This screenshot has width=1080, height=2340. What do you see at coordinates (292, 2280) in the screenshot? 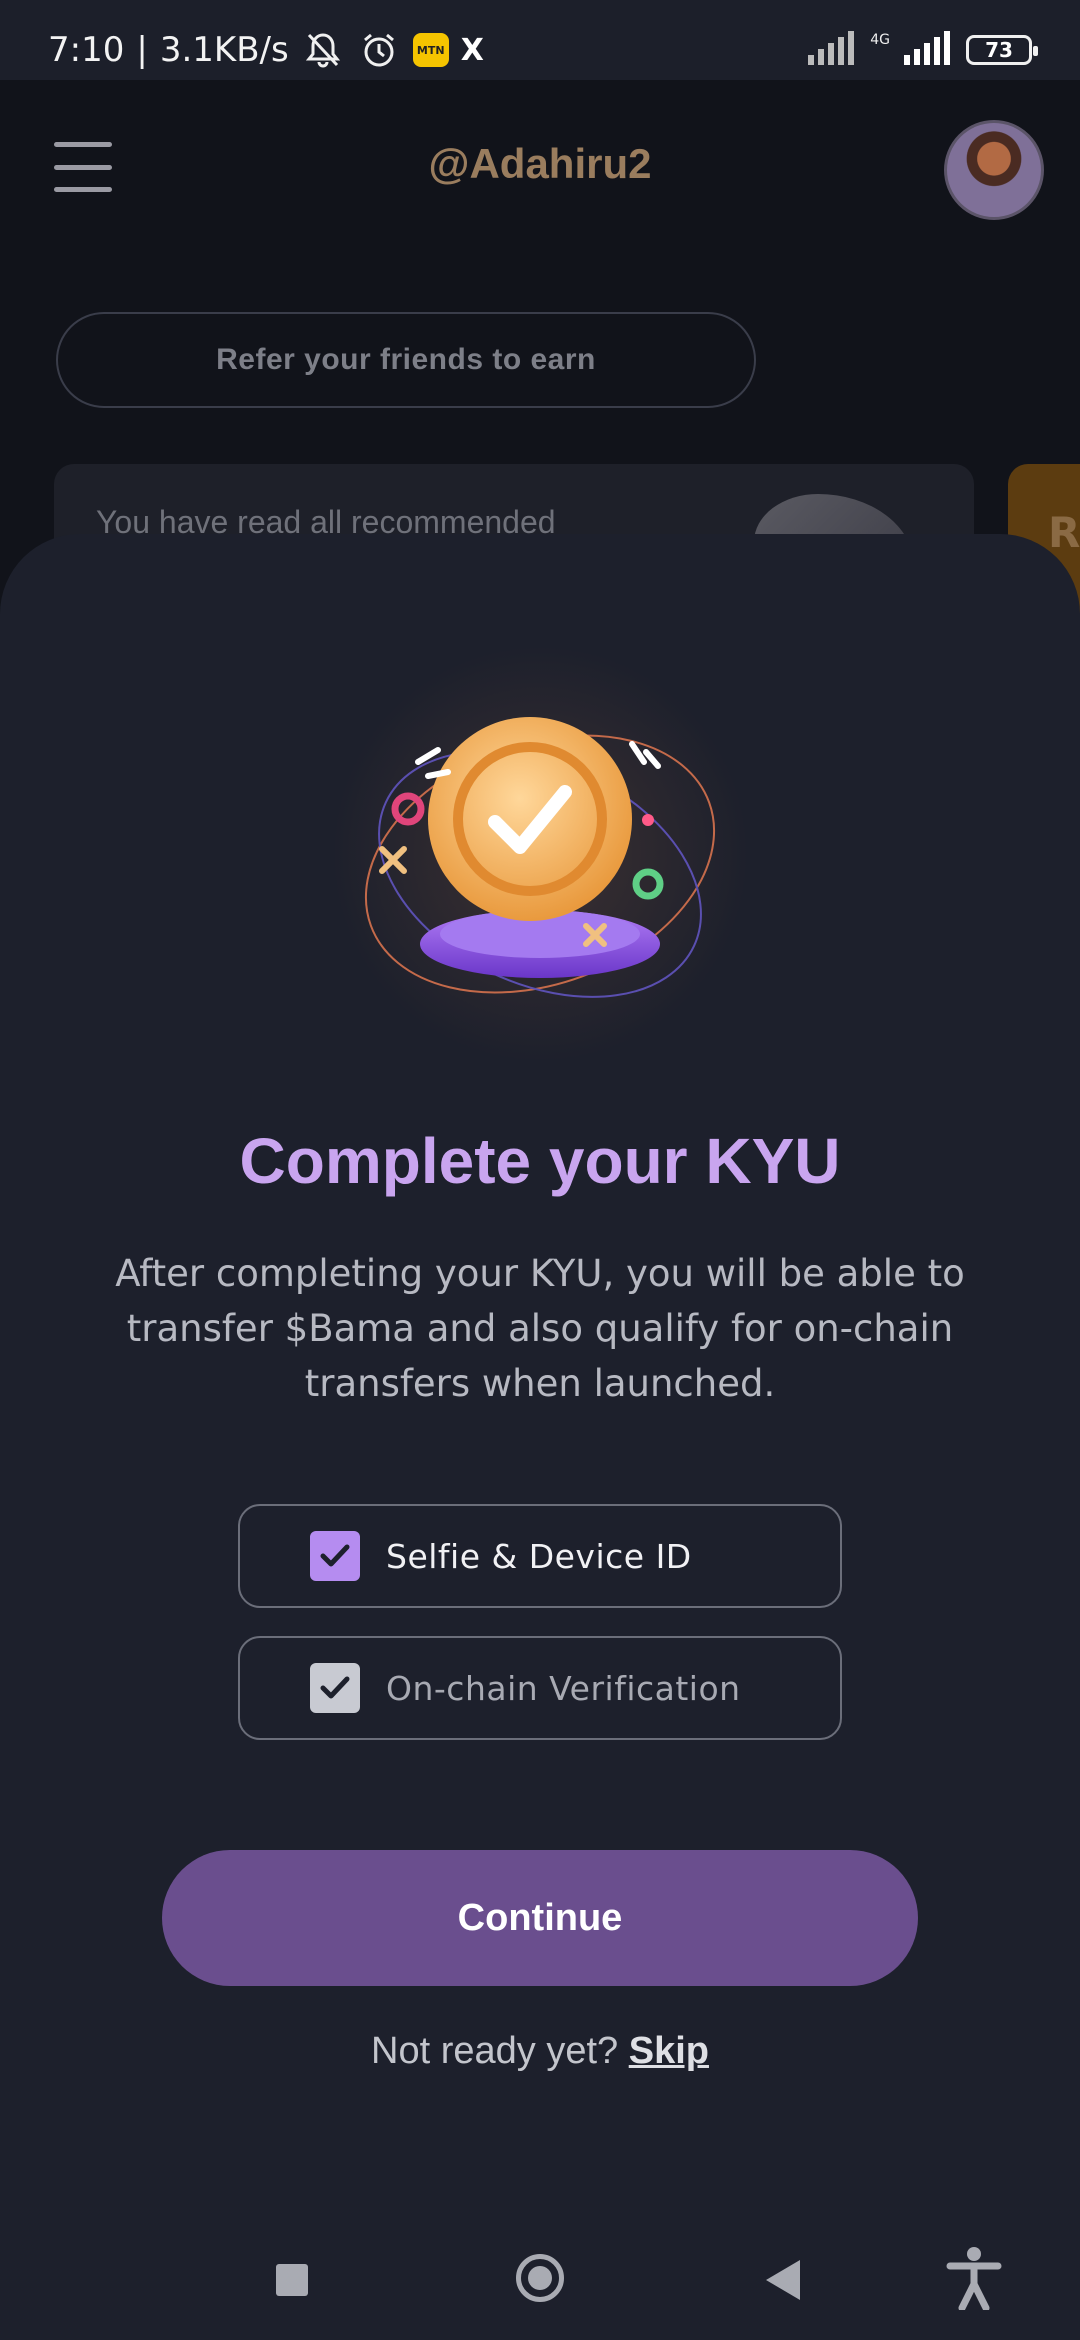
I see `recent-apps-icon` at bounding box center [292, 2280].